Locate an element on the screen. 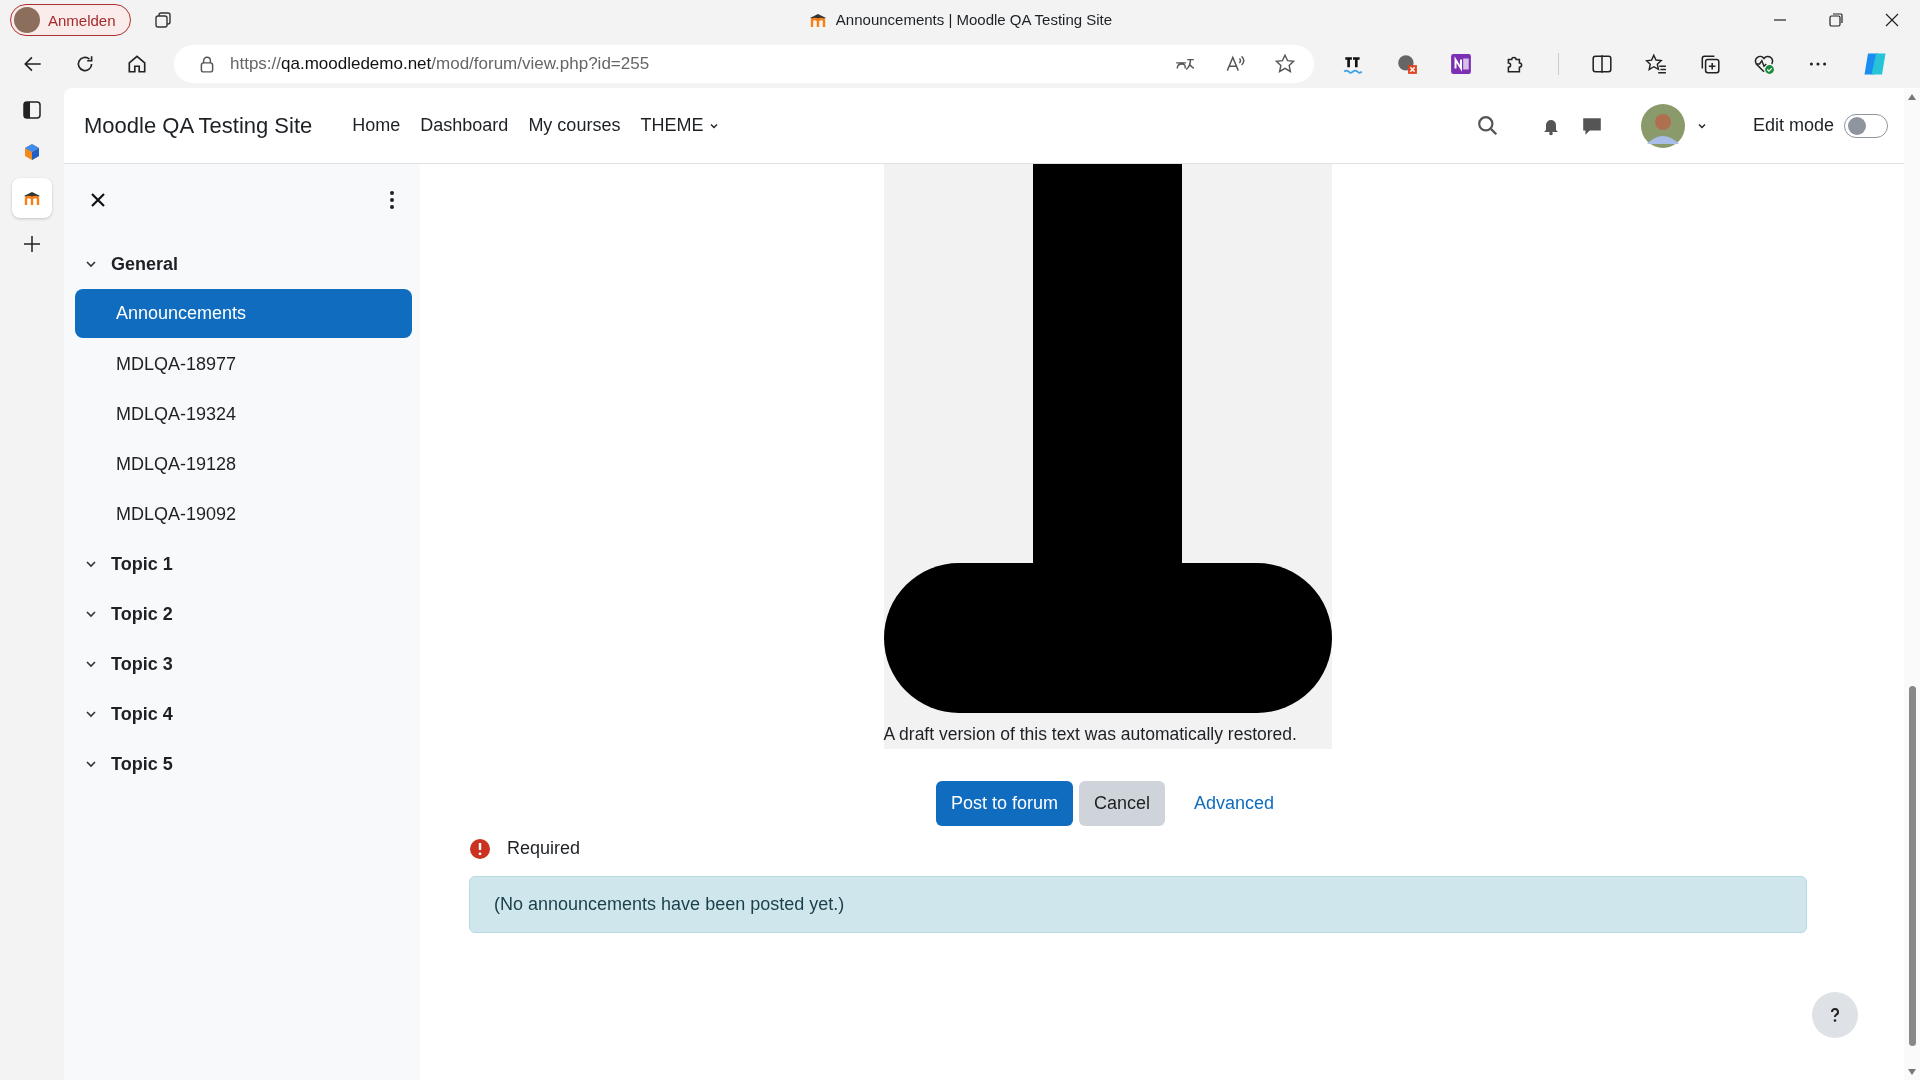  moodle-logo-icon is located at coordinates (32, 198).